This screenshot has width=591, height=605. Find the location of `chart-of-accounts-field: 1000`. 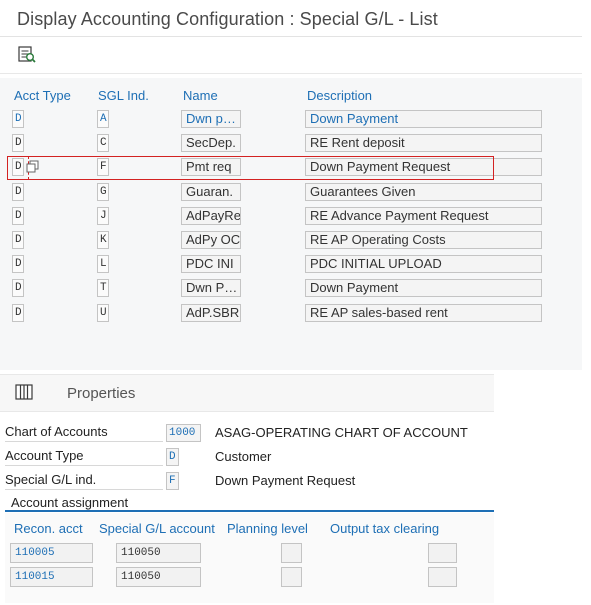

chart-of-accounts-field: 1000 is located at coordinates (183, 433).